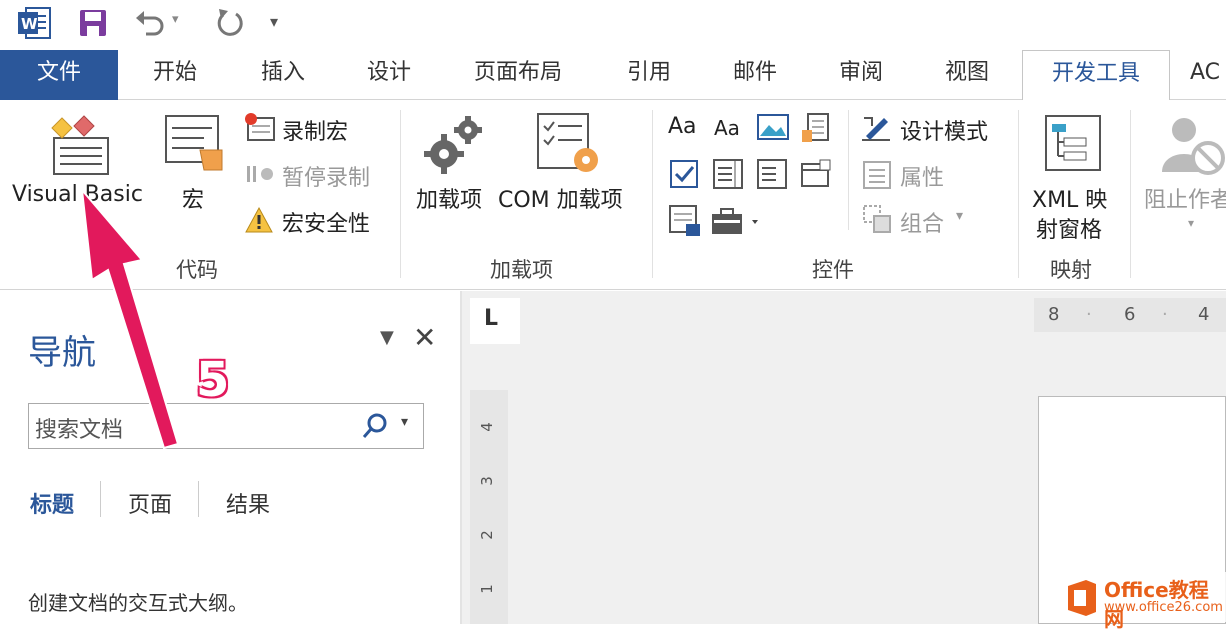 This screenshot has width=1226, height=632. What do you see at coordinates (213, 380) in the screenshot?
I see `annotation-step-number: 5` at bounding box center [213, 380].